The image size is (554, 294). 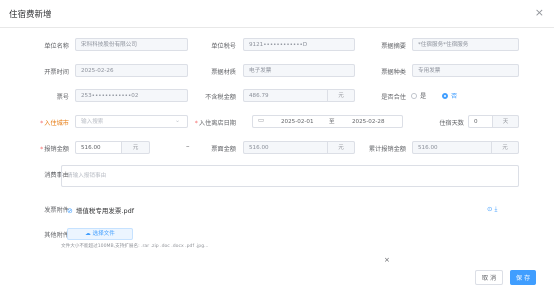 What do you see at coordinates (393, 97) in the screenshot?
I see `shared-stay-label: 是否合住` at bounding box center [393, 97].